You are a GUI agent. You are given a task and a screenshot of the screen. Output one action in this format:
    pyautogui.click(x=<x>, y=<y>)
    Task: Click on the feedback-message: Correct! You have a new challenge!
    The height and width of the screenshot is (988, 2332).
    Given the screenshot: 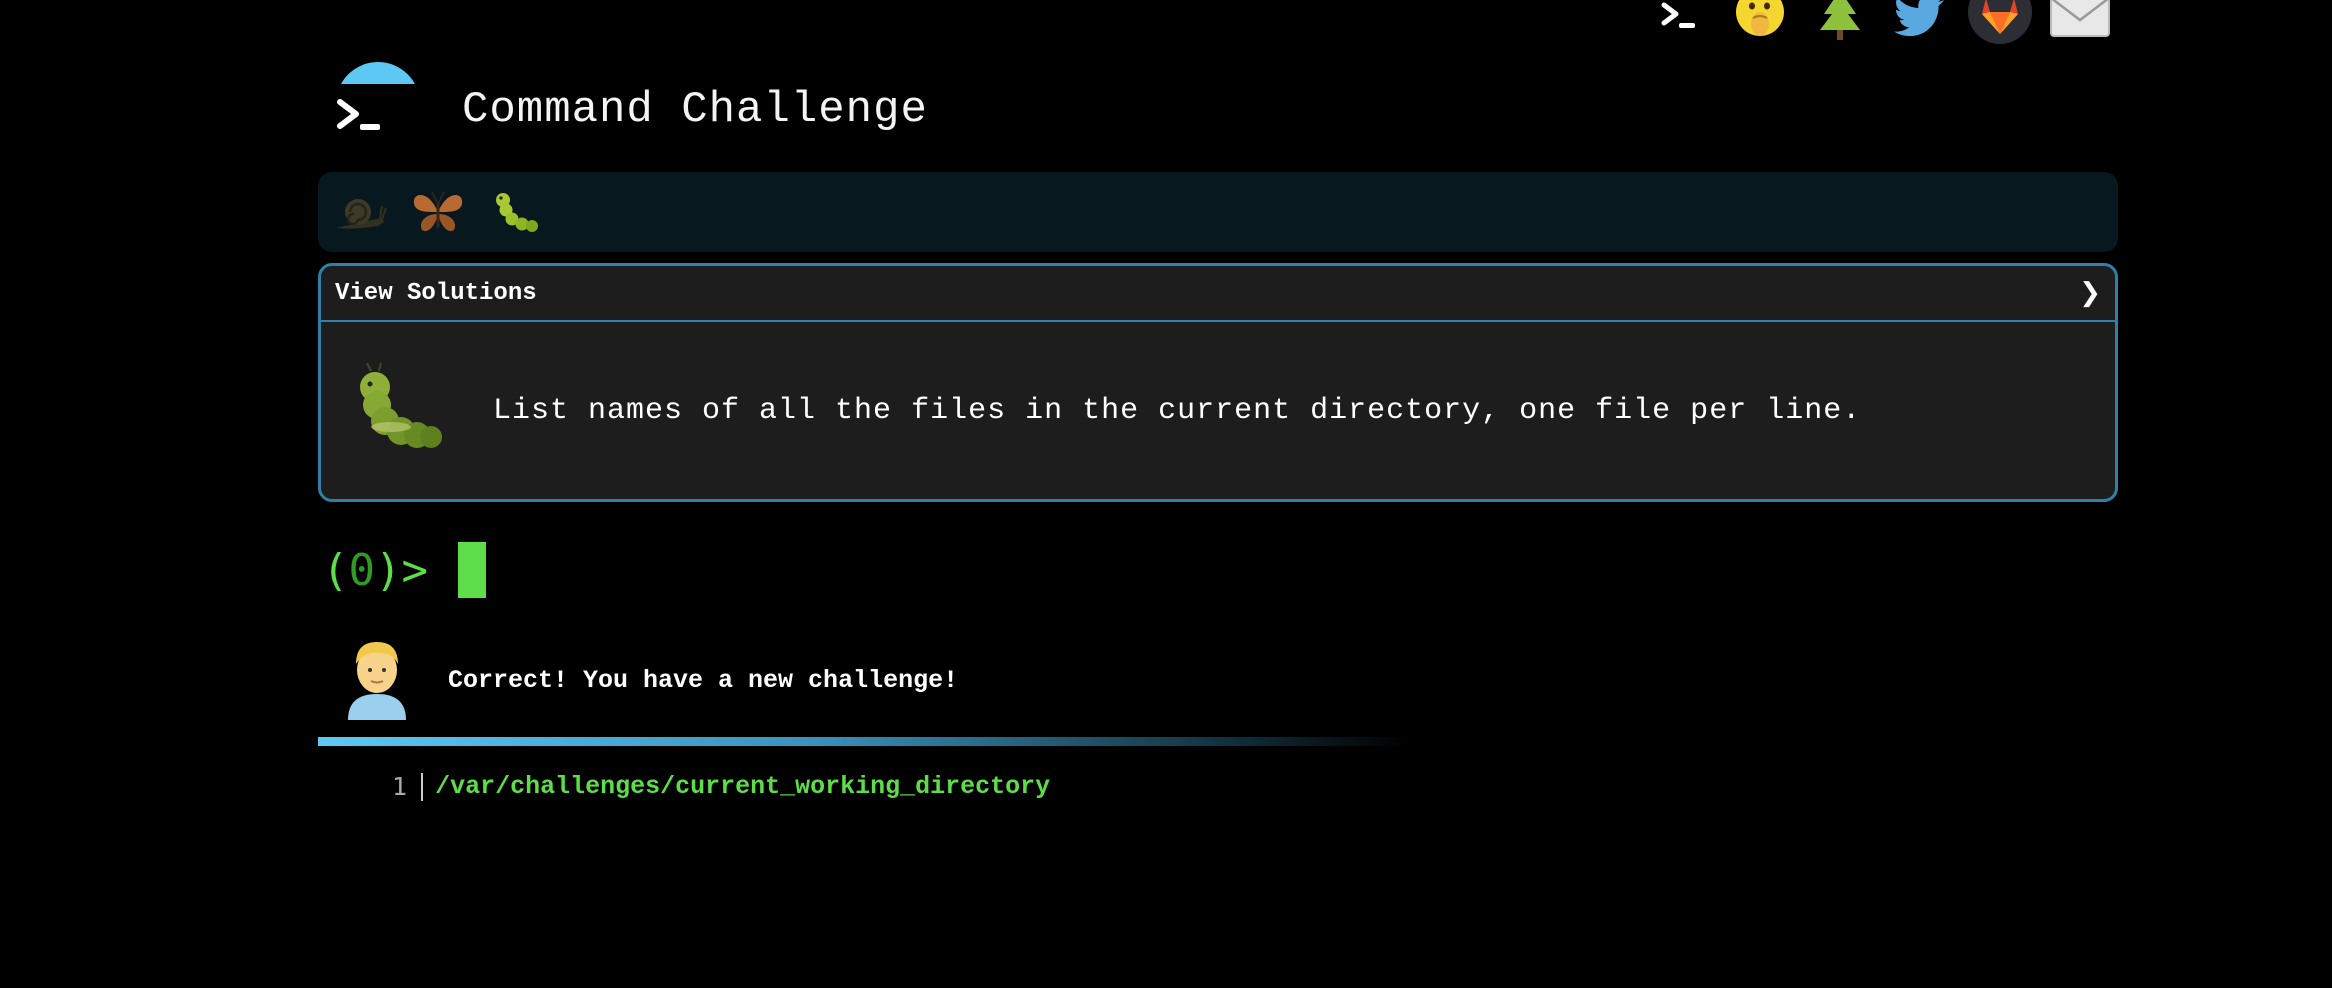 What is the action you would take?
    pyautogui.click(x=703, y=680)
    